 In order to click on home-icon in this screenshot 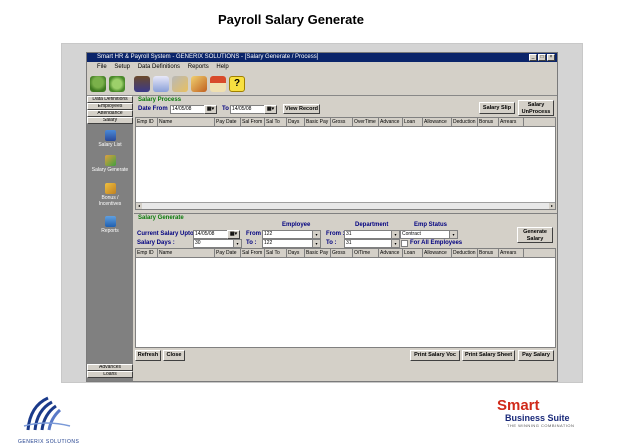, I will do `click(218, 84)`.